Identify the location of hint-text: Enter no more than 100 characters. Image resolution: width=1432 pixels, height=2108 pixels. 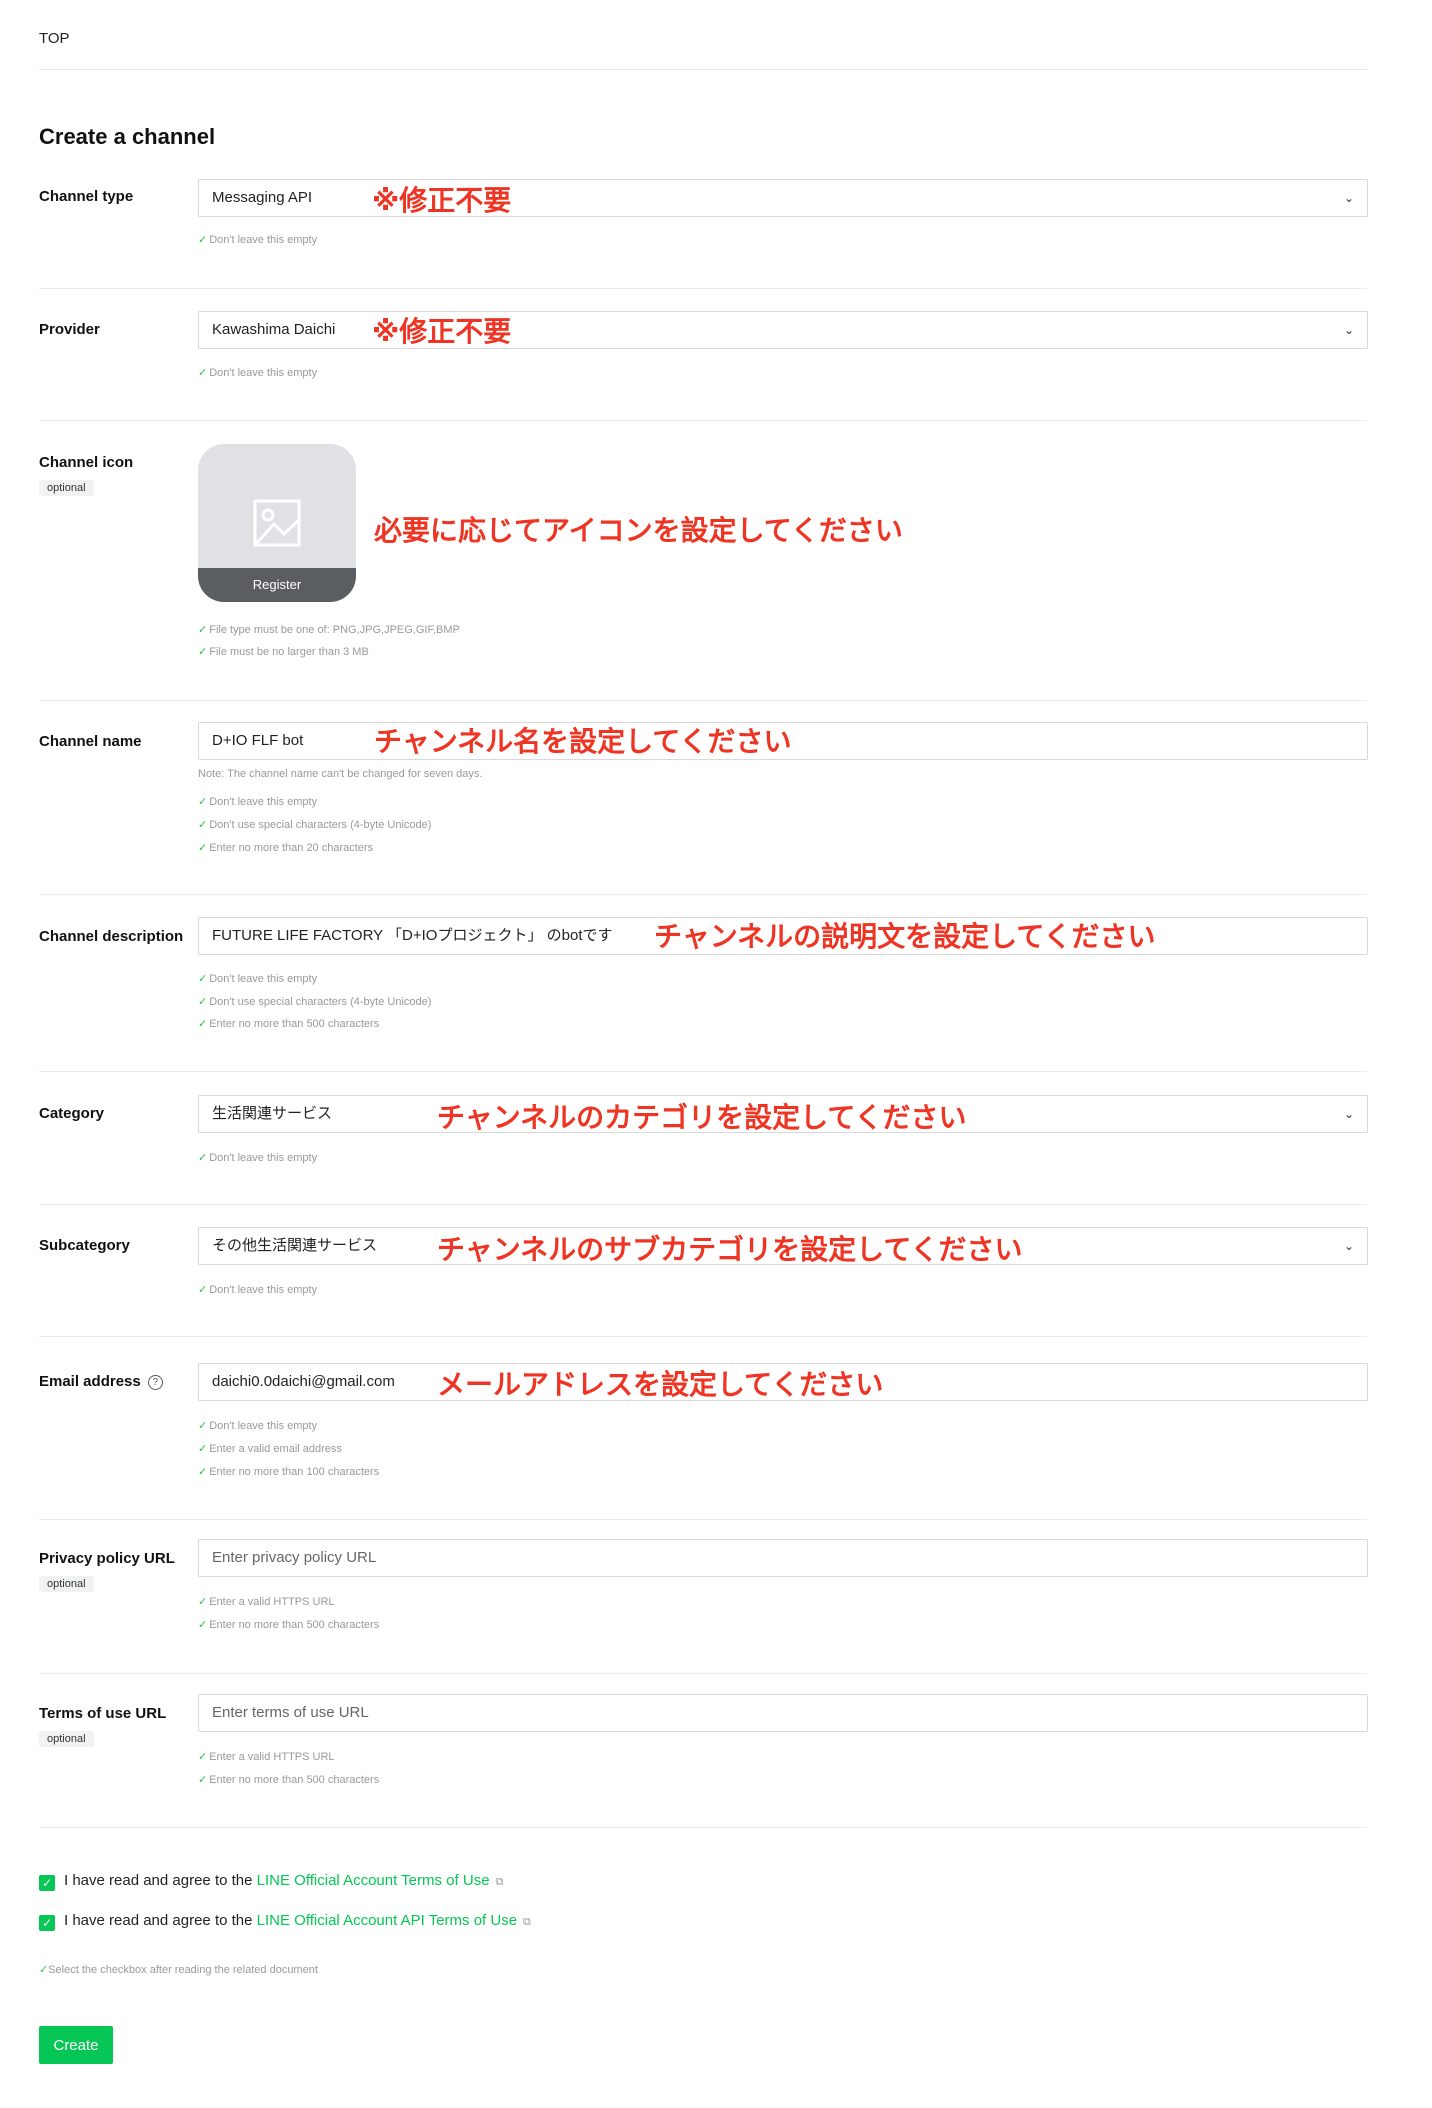
(294, 1472).